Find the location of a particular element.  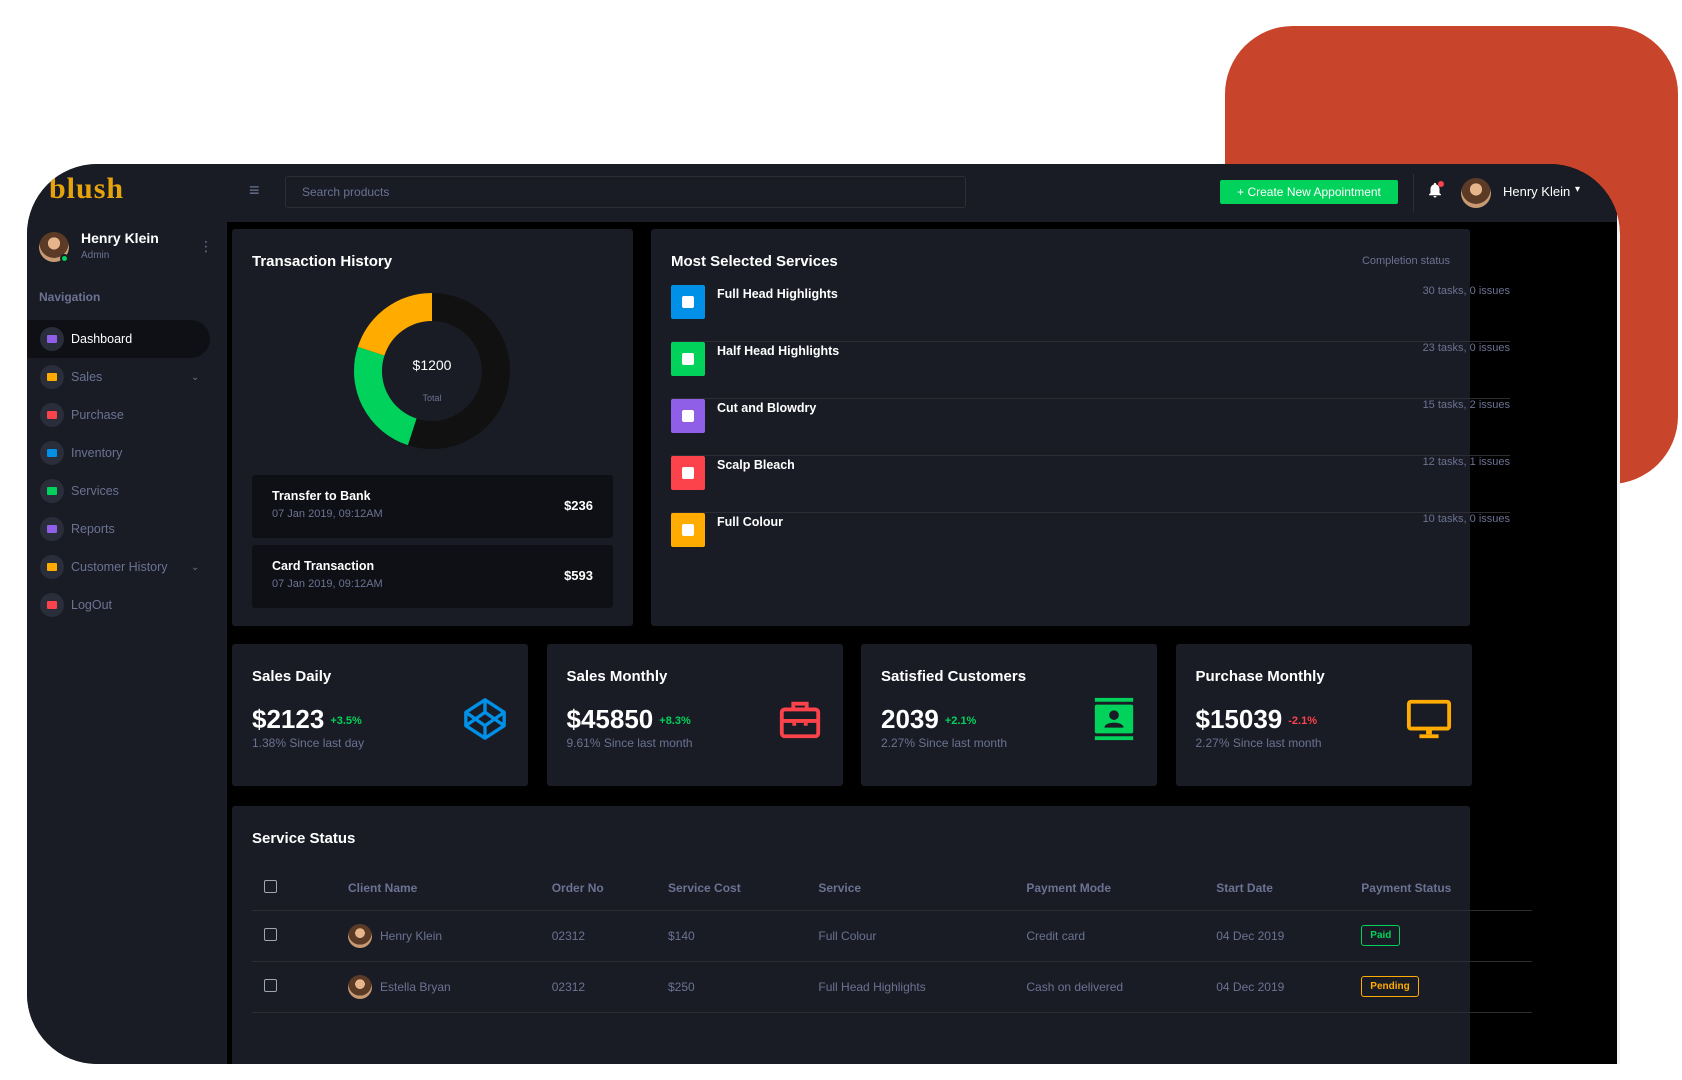

service-task-count: 12 tasks, 1 issues is located at coordinates (1466, 462).